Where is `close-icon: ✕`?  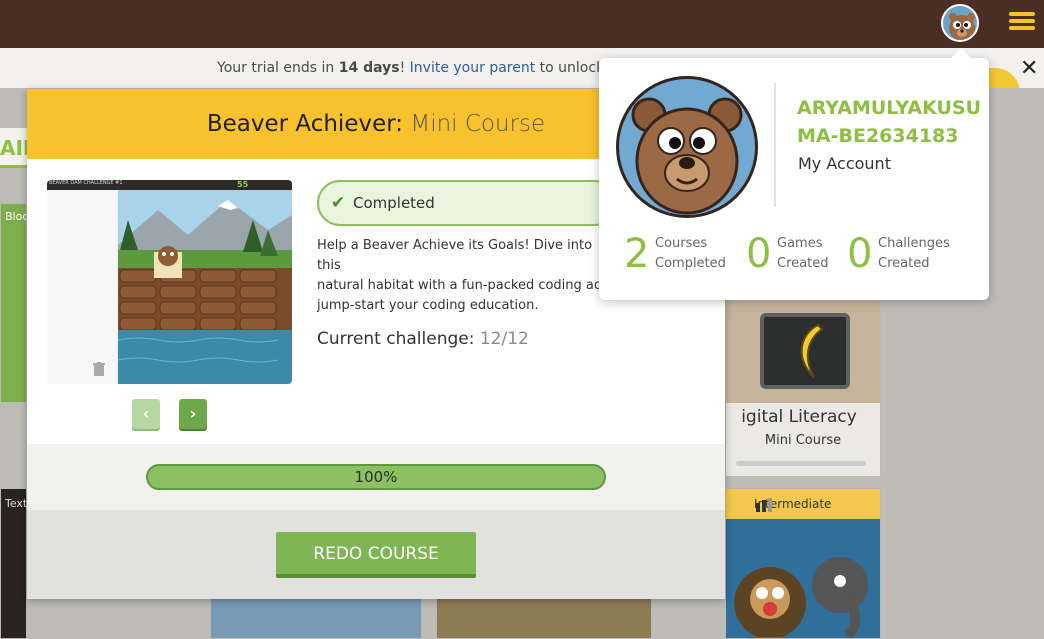 close-icon: ✕ is located at coordinates (1029, 68).